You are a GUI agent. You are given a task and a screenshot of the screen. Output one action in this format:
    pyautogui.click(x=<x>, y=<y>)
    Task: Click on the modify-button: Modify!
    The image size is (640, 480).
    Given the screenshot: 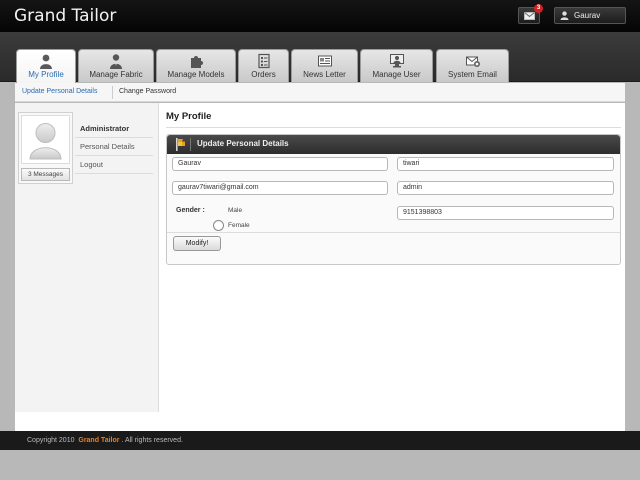 What is the action you would take?
    pyautogui.click(x=197, y=243)
    